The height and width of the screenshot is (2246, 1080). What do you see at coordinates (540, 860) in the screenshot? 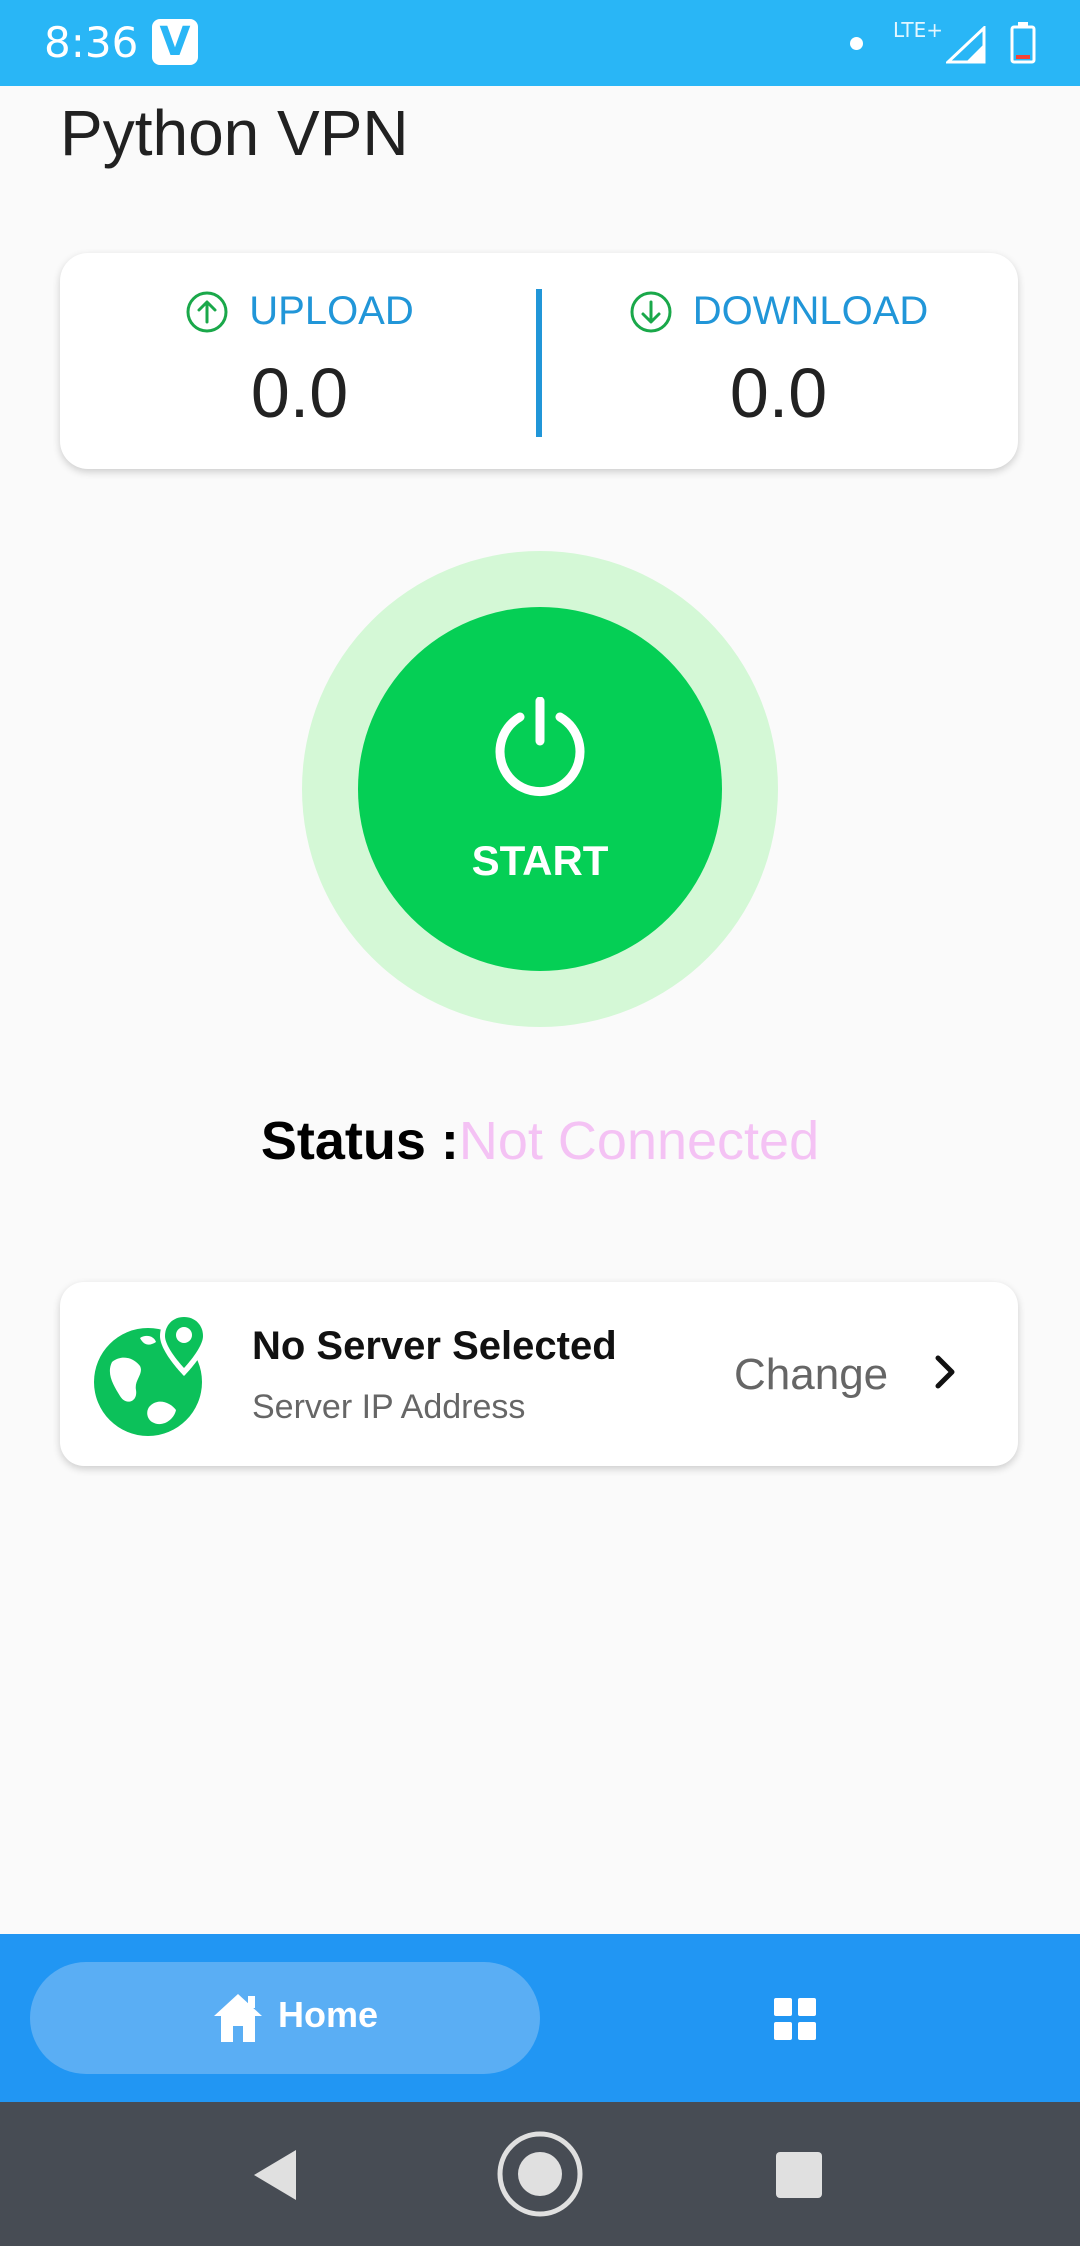
I see `start-label: START` at bounding box center [540, 860].